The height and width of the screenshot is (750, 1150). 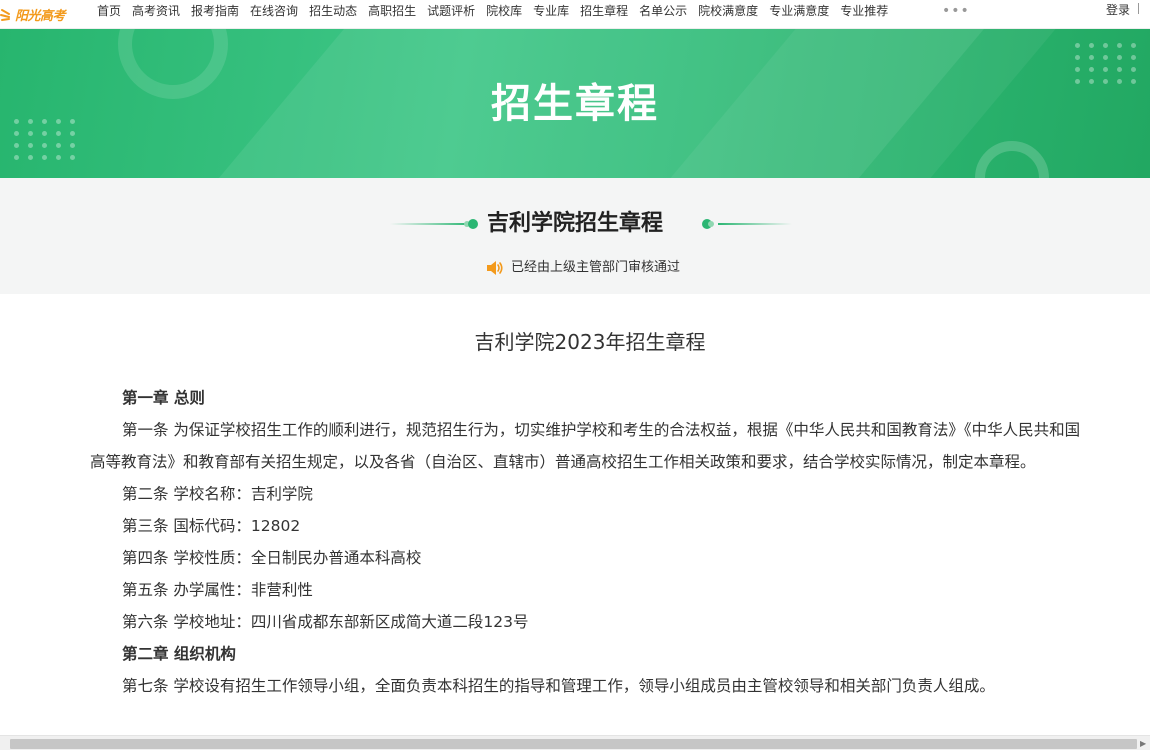 I want to click on nav-item: 高考资讯, so click(x=156, y=11).